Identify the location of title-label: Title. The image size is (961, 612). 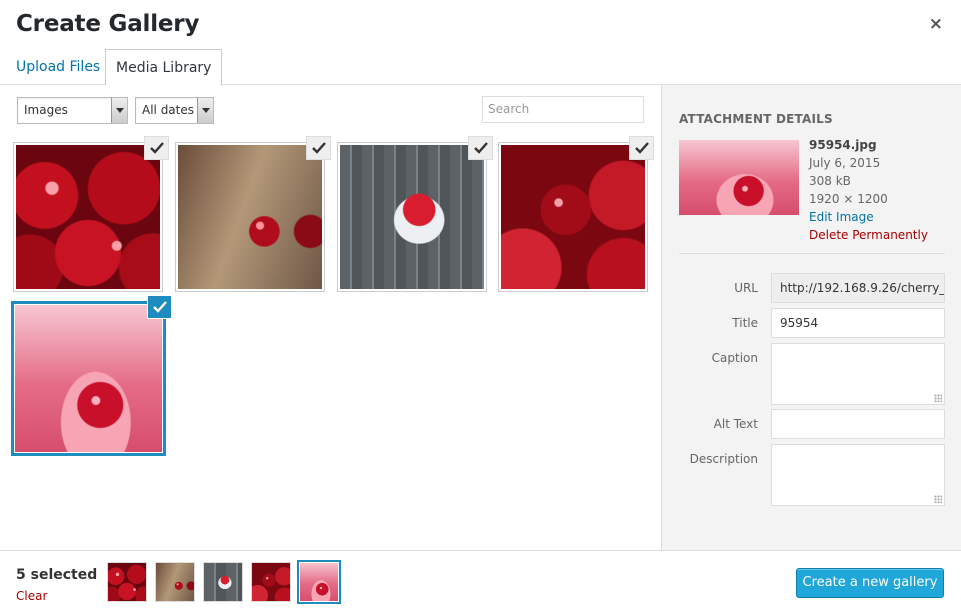
(745, 323).